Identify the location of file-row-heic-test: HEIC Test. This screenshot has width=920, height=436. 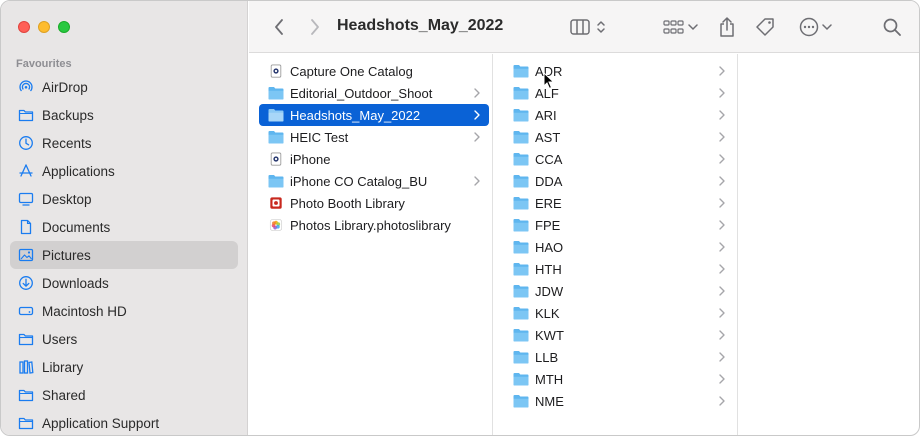
(374, 137).